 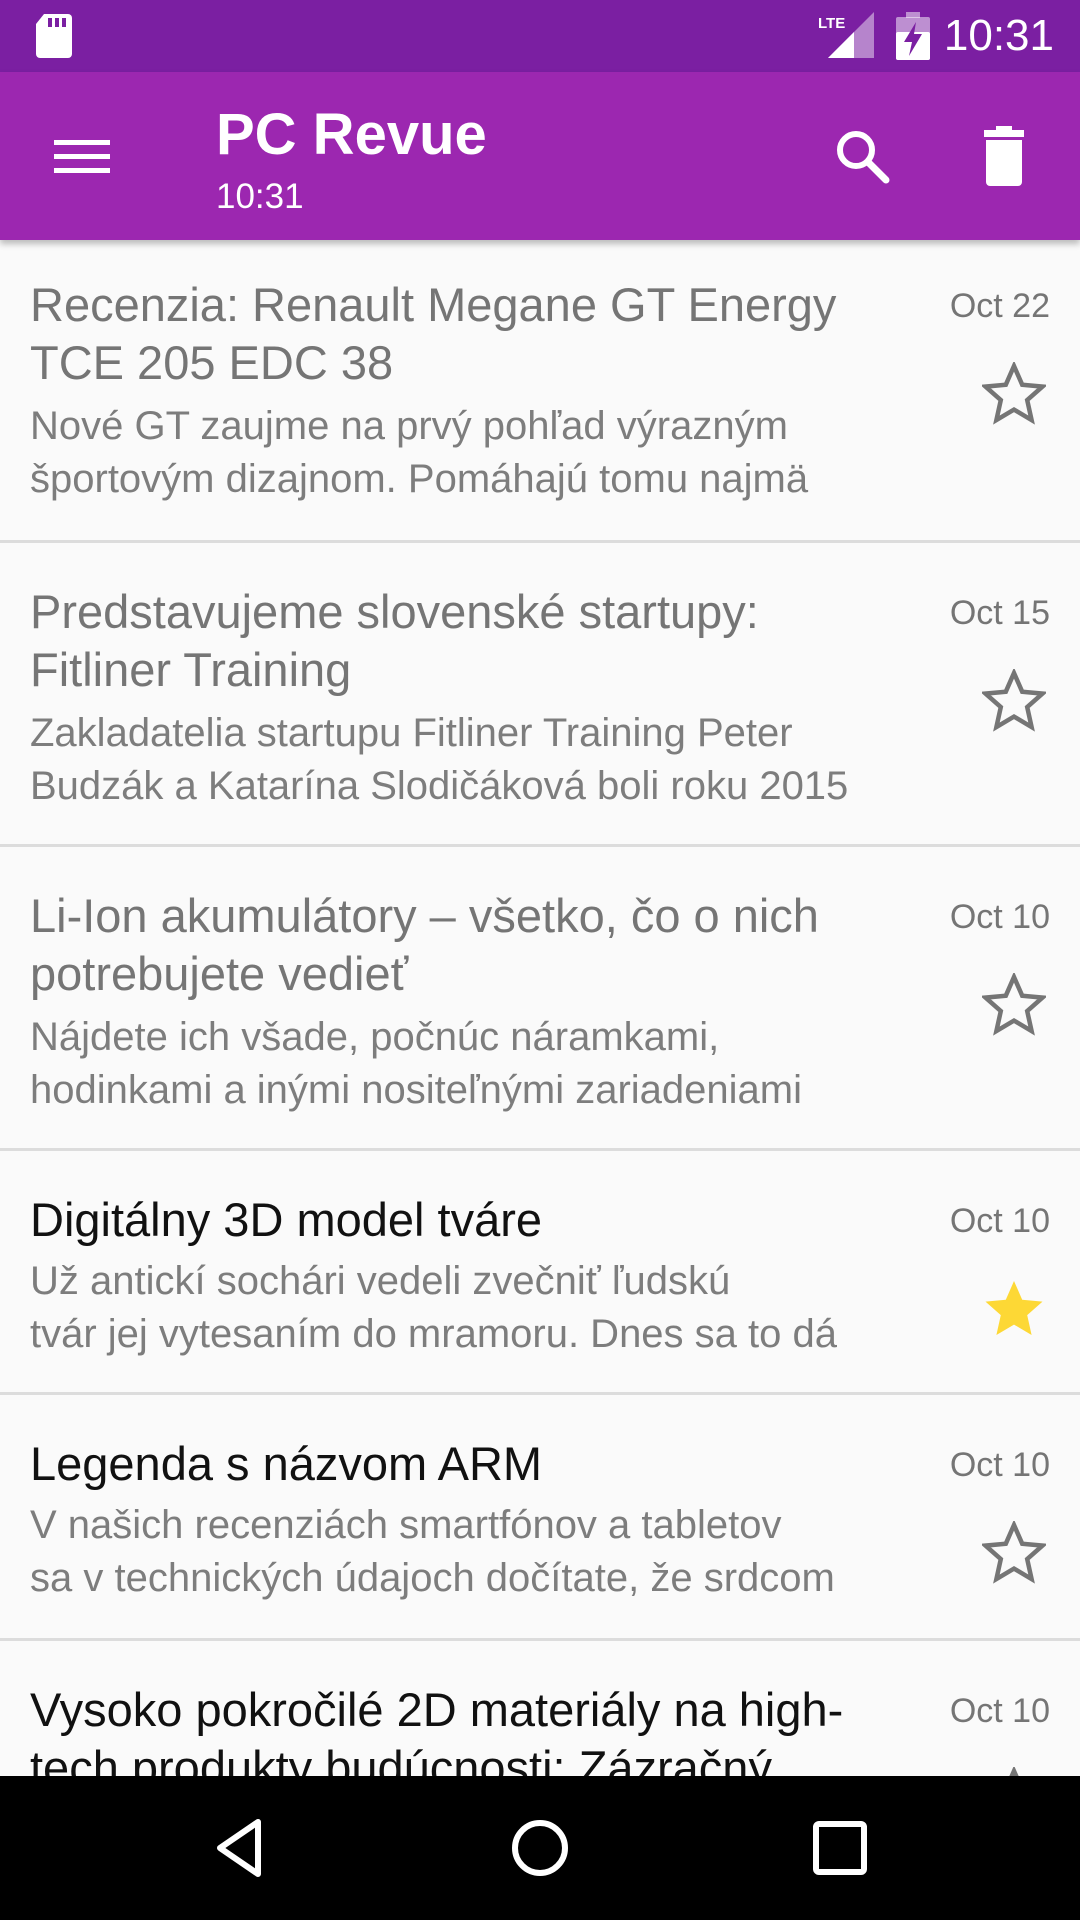 I want to click on article-date: Oct 15, so click(x=999, y=613).